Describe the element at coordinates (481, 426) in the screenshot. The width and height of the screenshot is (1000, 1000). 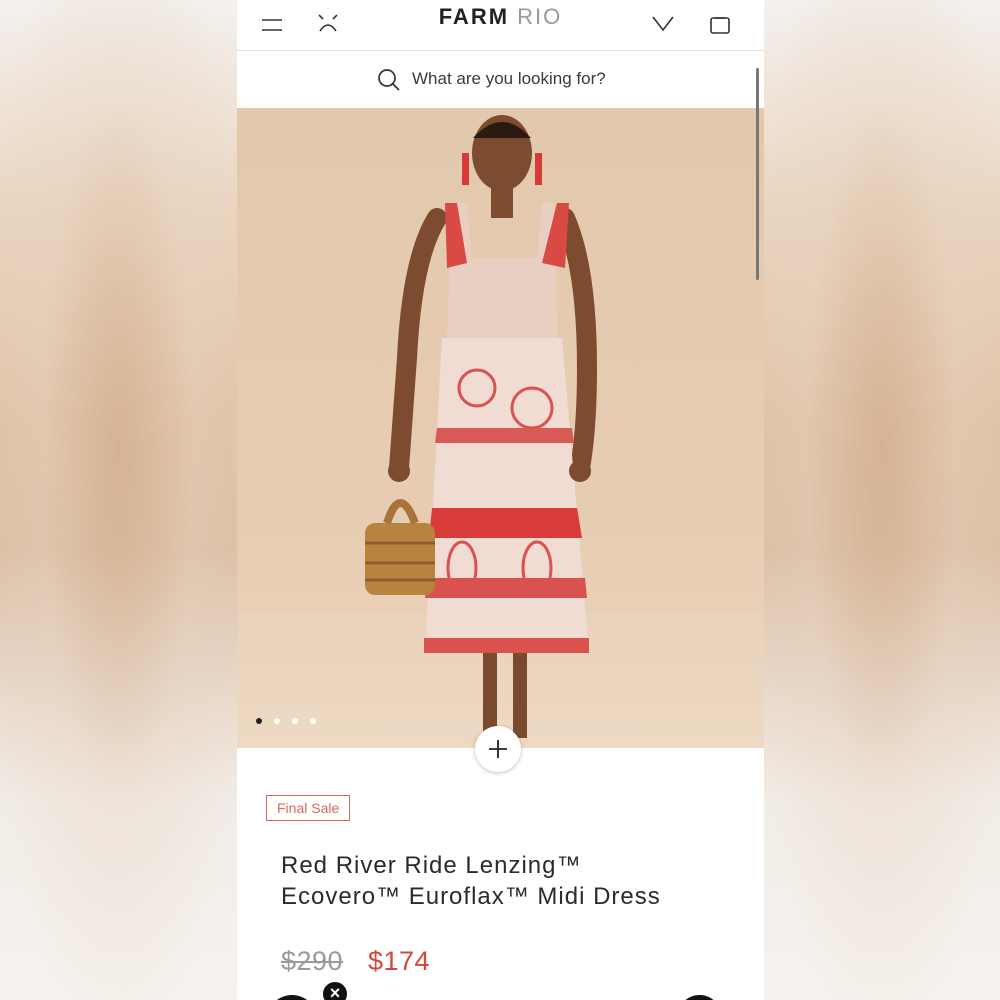
I see `product-photo` at that location.